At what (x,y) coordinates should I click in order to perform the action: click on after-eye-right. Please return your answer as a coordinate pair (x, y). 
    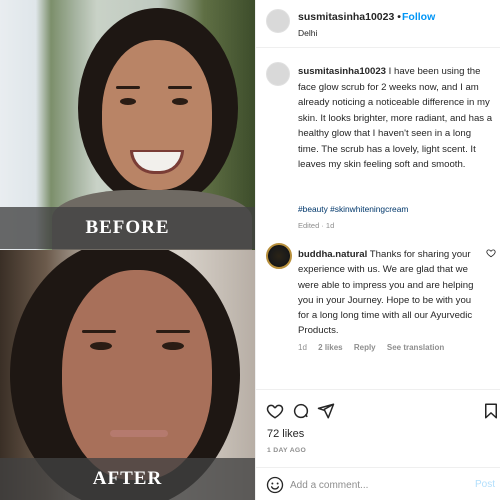
    Looking at the image, I should click on (173, 346).